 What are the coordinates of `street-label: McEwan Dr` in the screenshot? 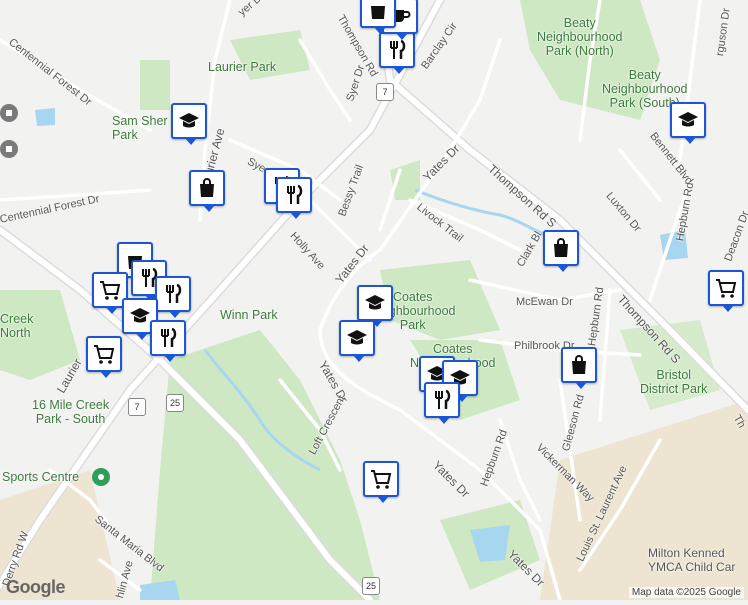 It's located at (544, 302).